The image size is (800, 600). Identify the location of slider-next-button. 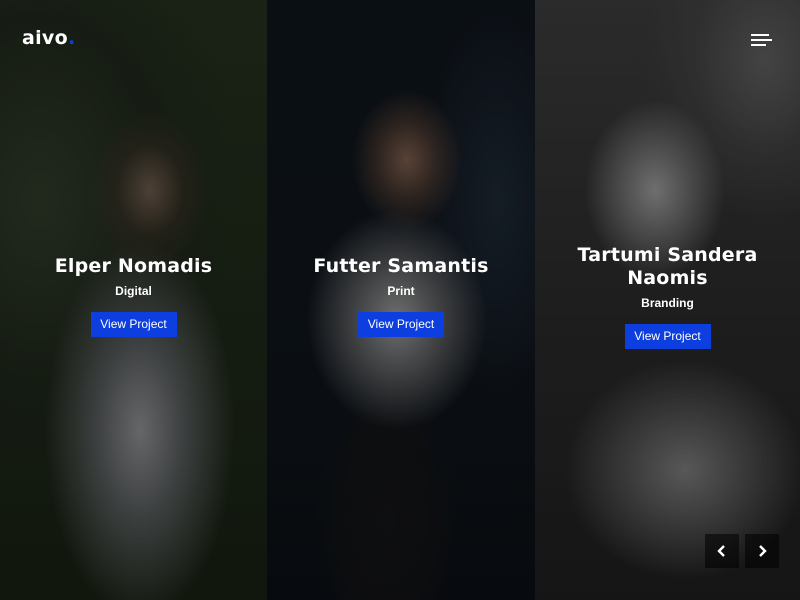
(762, 551).